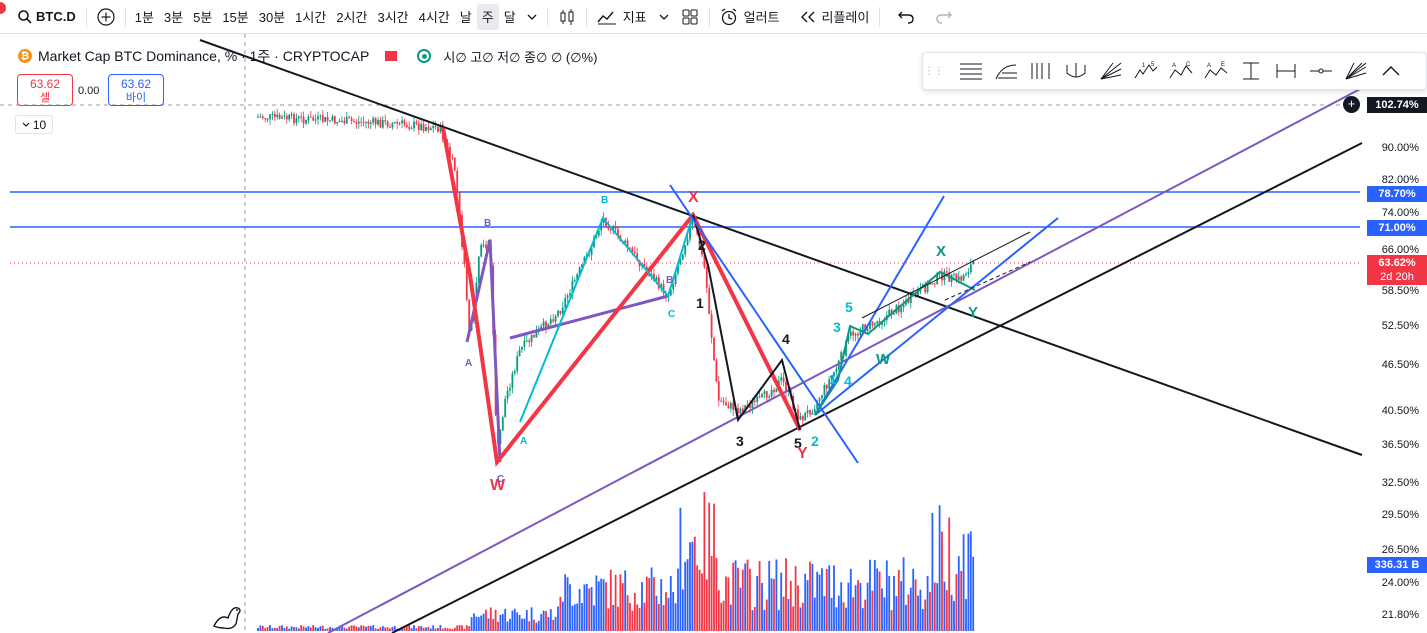 Image resolution: width=1427 pixels, height=633 pixels. What do you see at coordinates (1145, 71) in the screenshot?
I see `elliott-impulse-tool: 15` at bounding box center [1145, 71].